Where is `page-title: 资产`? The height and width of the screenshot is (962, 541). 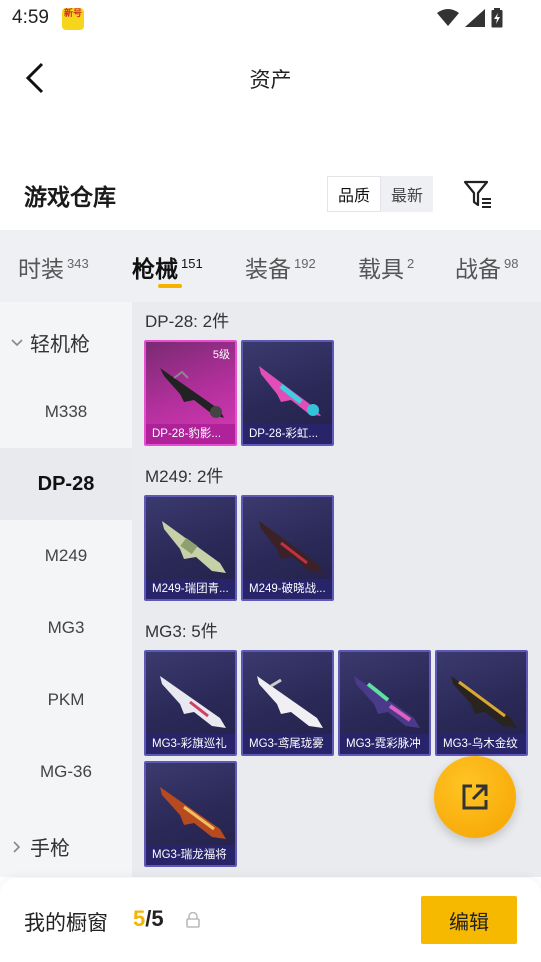 page-title: 资产 is located at coordinates (270, 80).